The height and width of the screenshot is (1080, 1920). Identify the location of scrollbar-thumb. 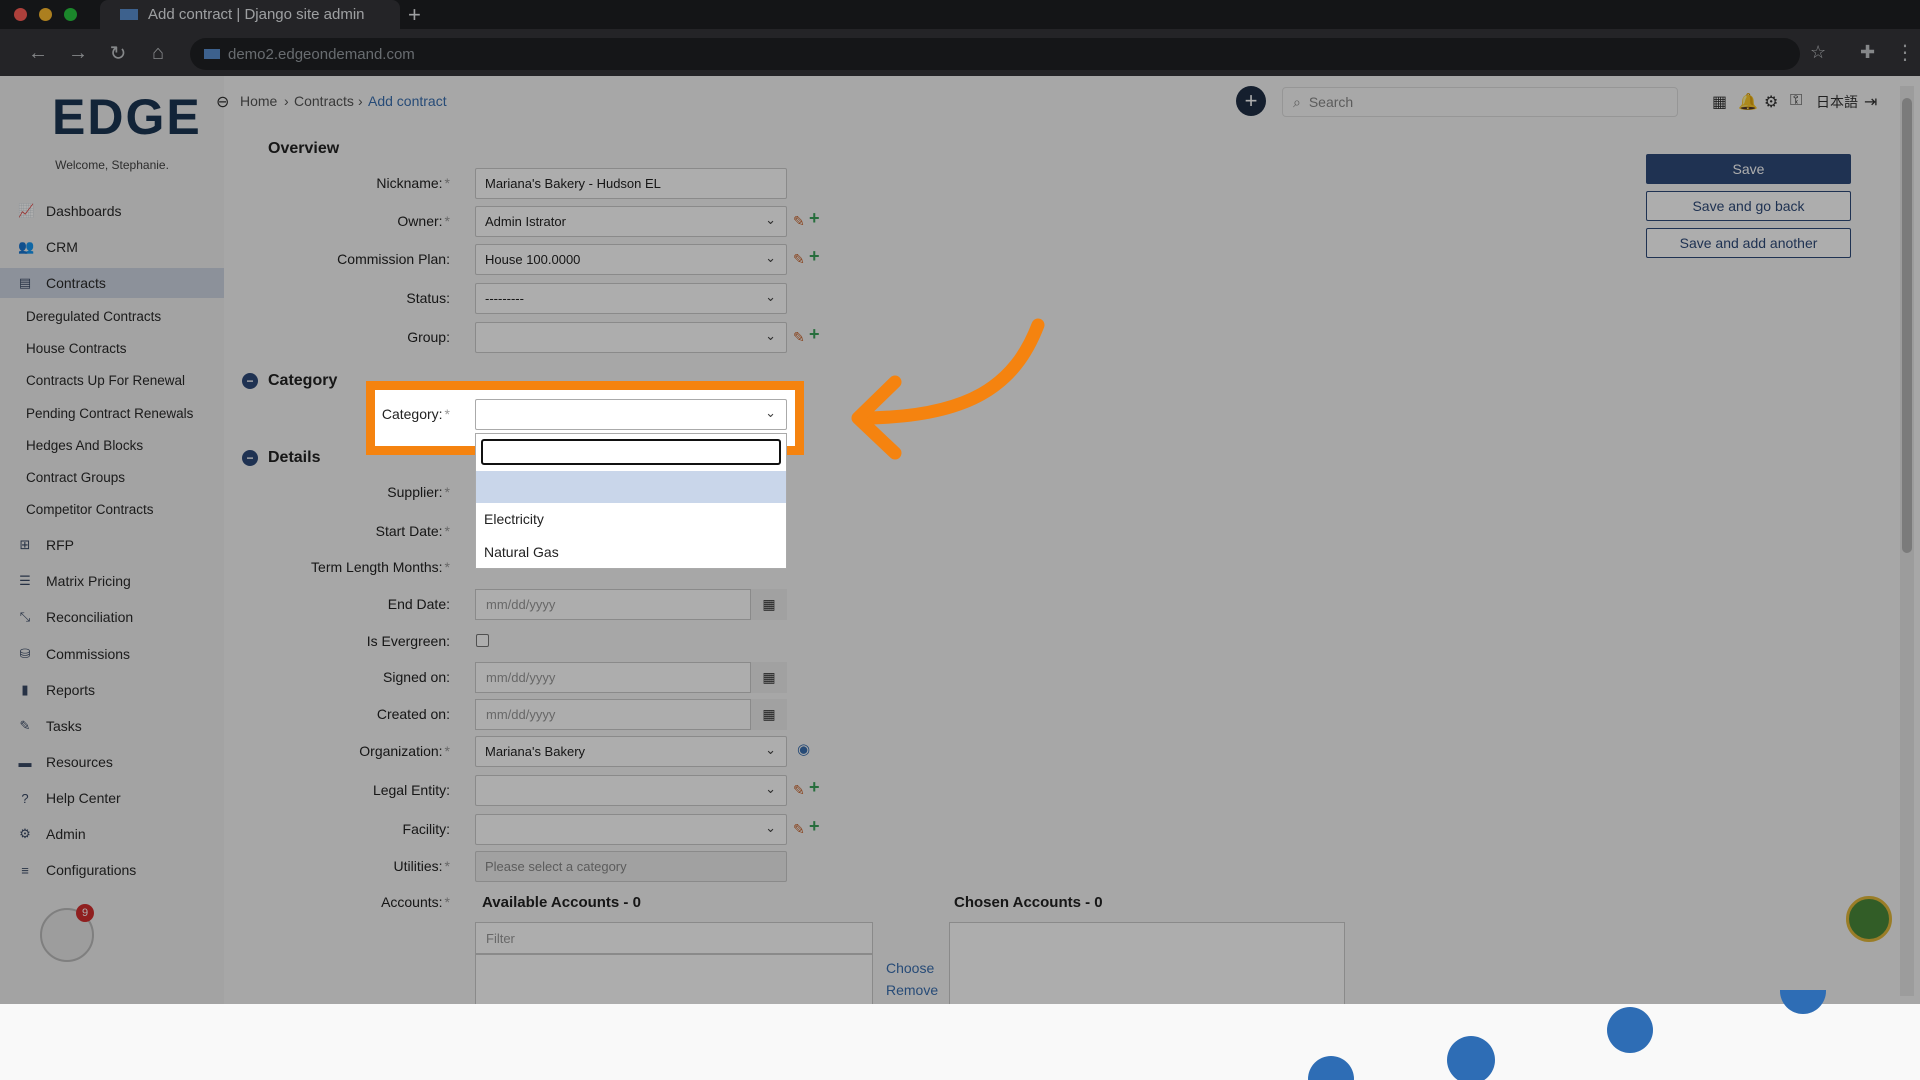
(1907, 325).